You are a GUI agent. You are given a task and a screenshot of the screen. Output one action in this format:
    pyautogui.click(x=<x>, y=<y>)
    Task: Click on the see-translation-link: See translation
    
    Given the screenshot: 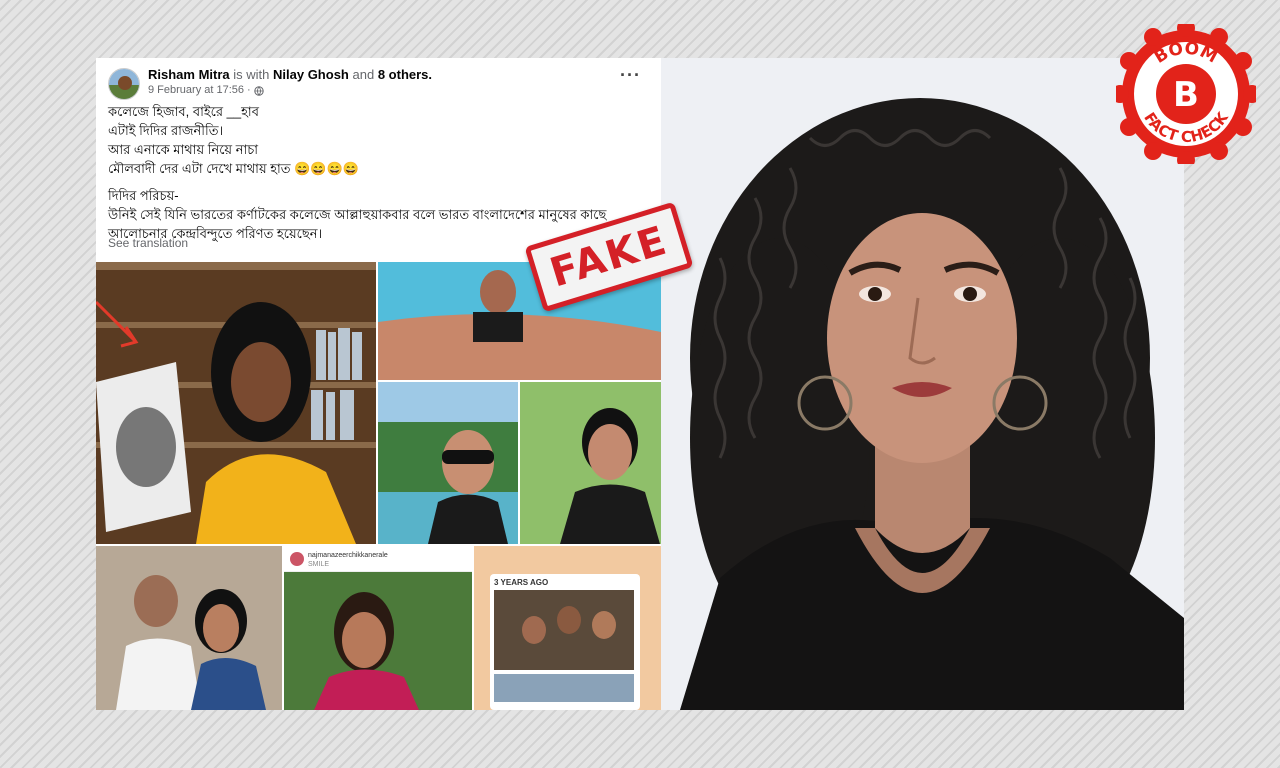 What is the action you would take?
    pyautogui.click(x=148, y=243)
    